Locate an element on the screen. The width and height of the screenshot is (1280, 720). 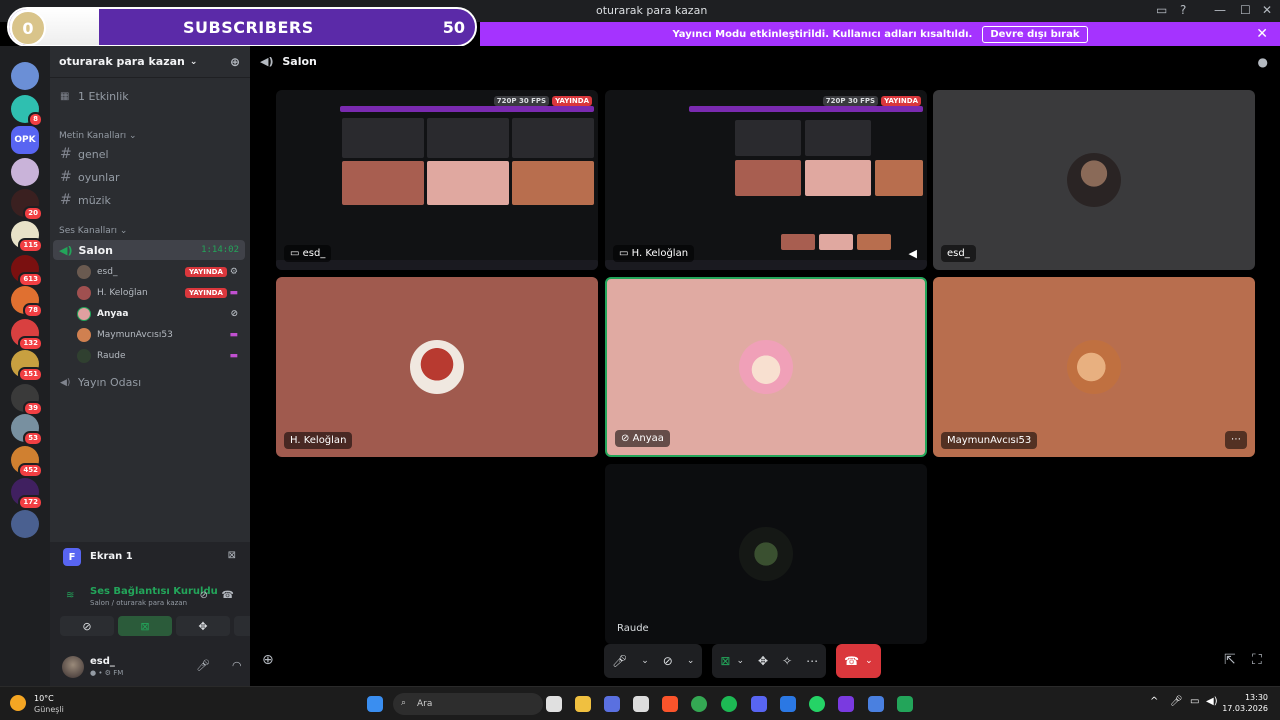
stream-tile: 720P 30 FPS YAYINDA ▭ esd_ is located at coordinates (437, 180).